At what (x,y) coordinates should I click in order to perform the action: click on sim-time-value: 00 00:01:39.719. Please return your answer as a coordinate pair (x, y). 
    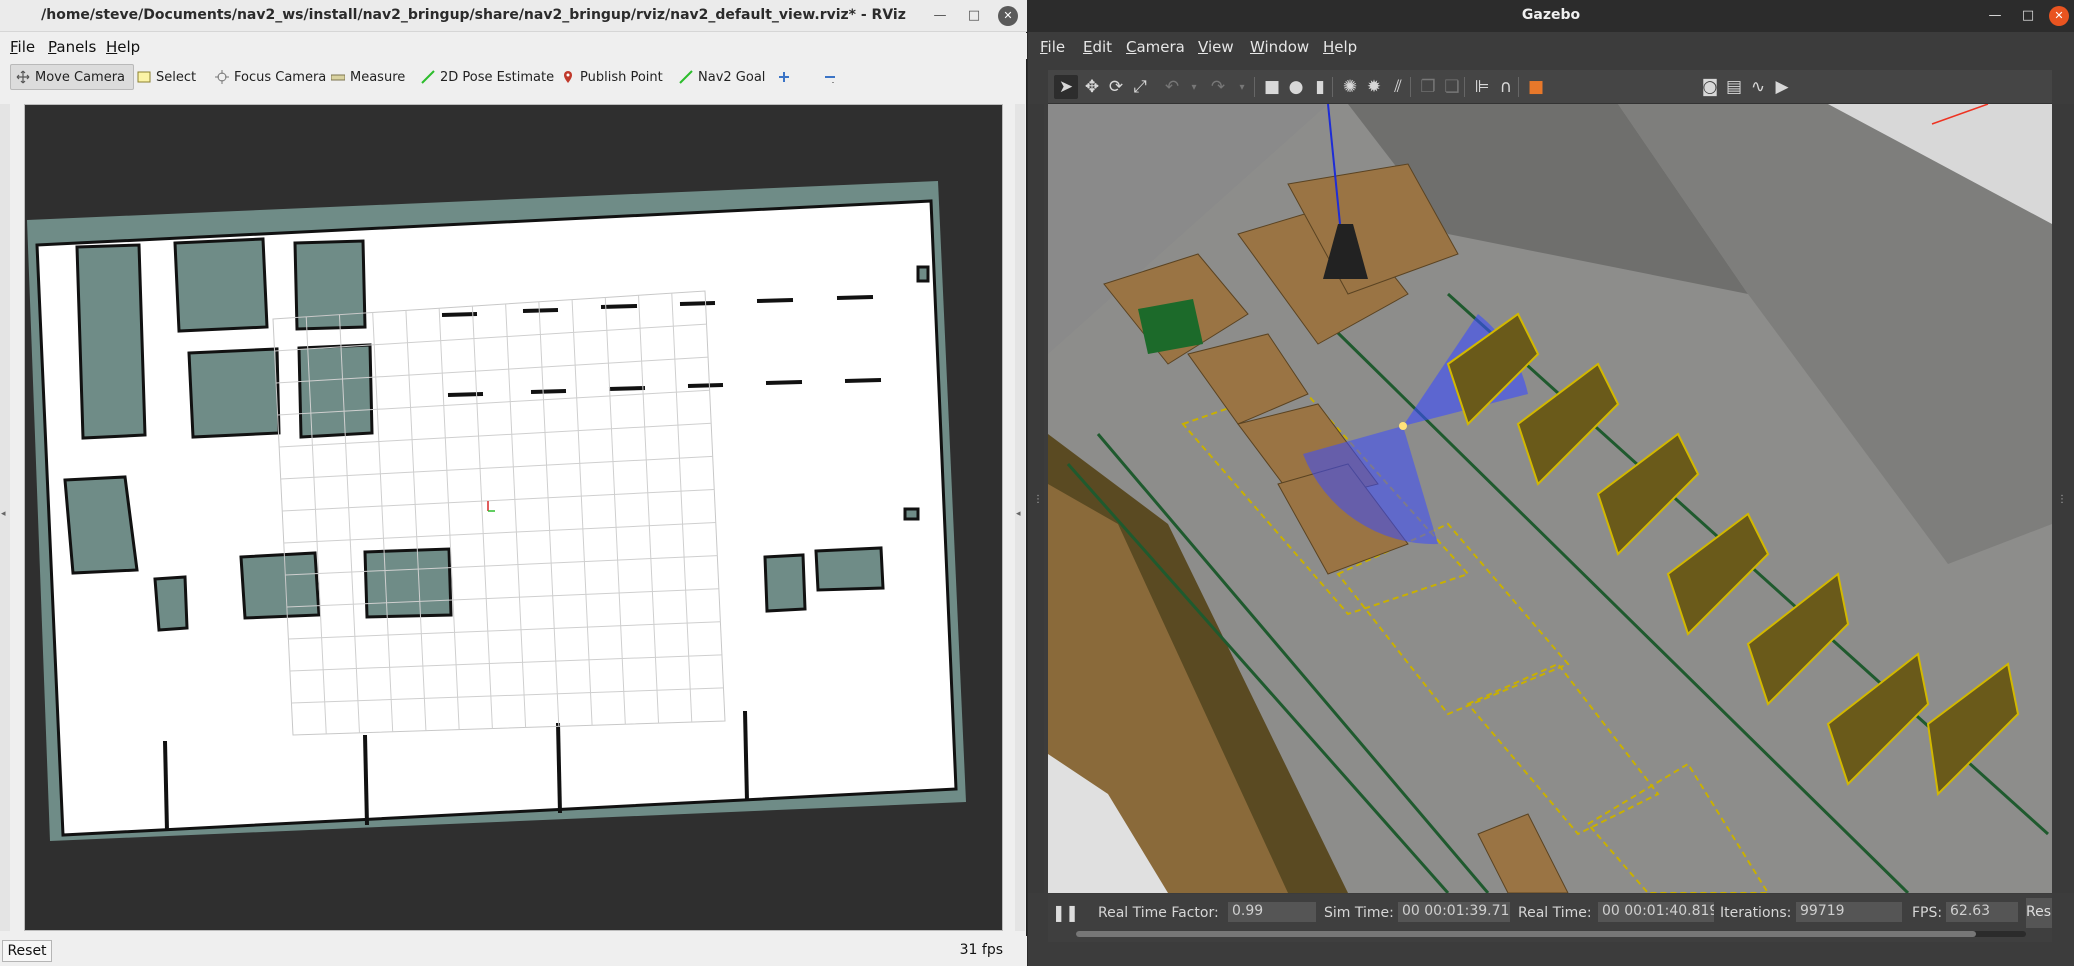
    Looking at the image, I should click on (1454, 912).